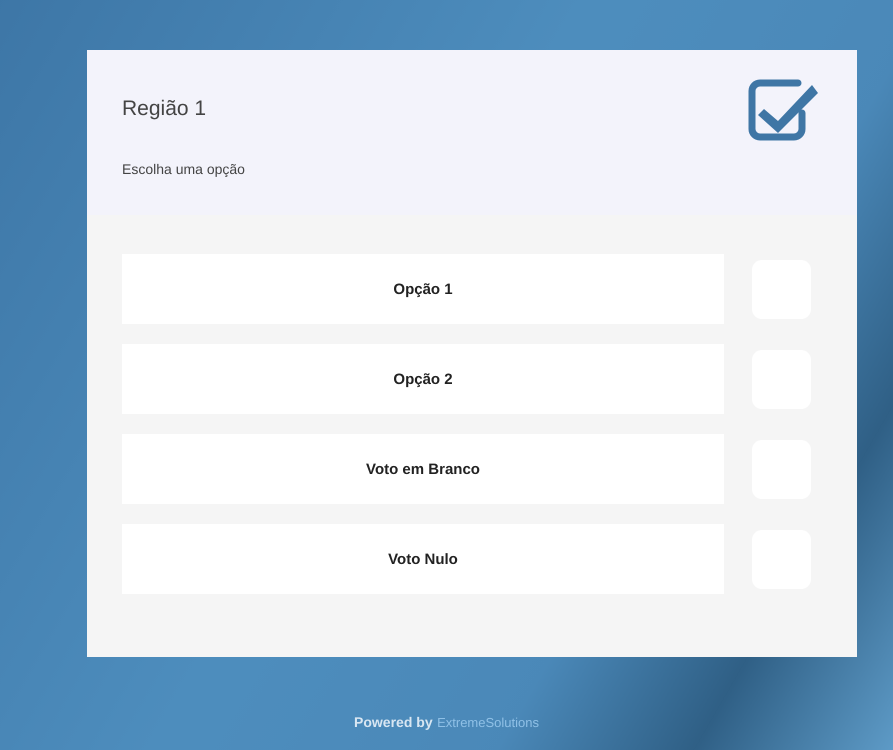 This screenshot has width=893, height=750. I want to click on option-button: Voto em Branco, so click(423, 469).